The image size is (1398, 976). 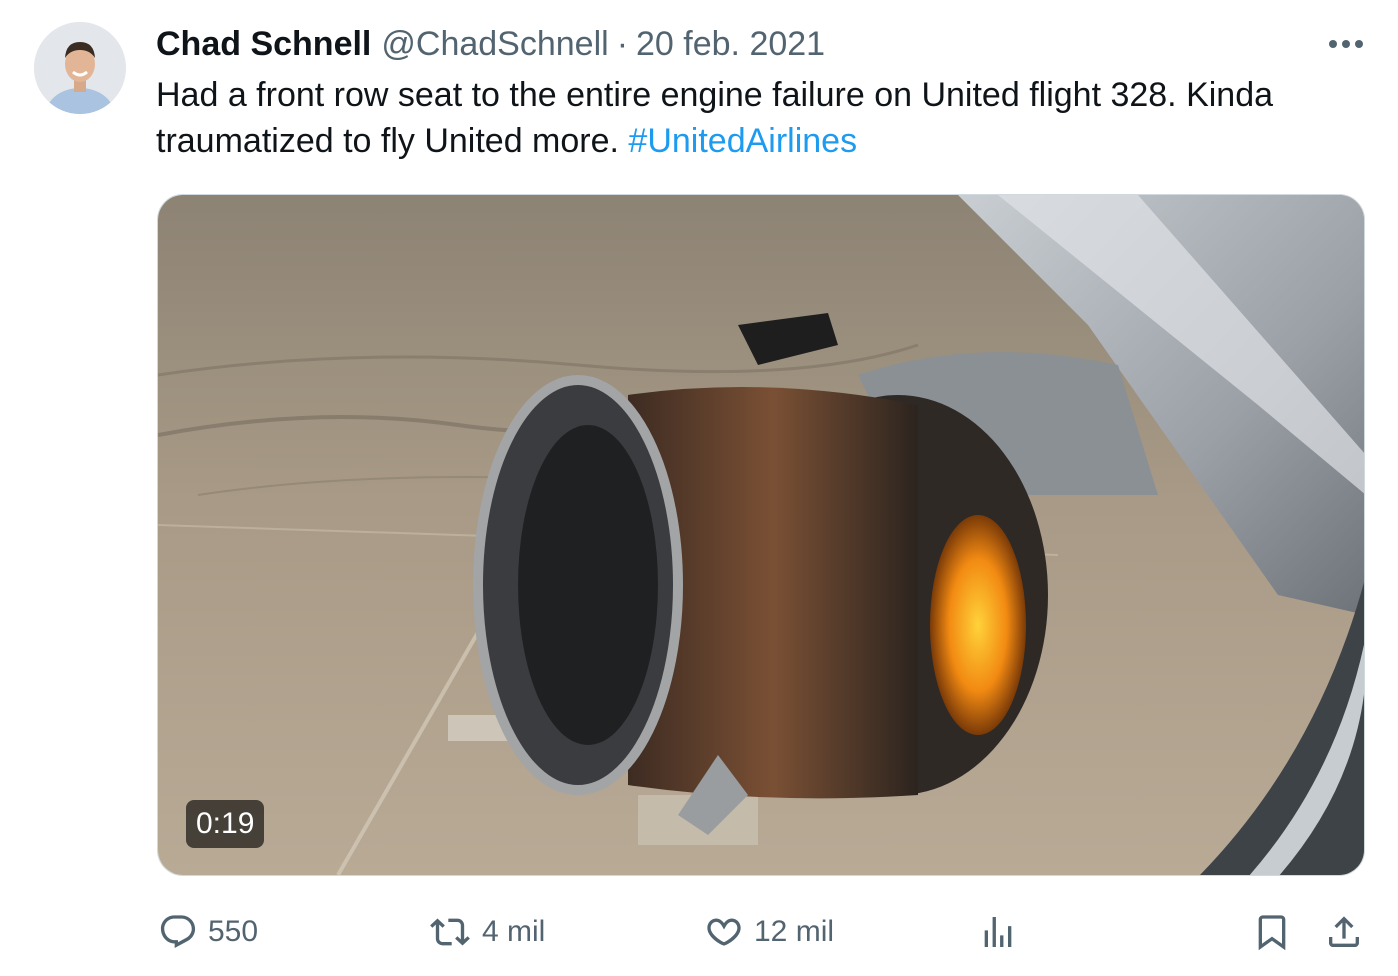 I want to click on views-button, so click(x=998, y=932).